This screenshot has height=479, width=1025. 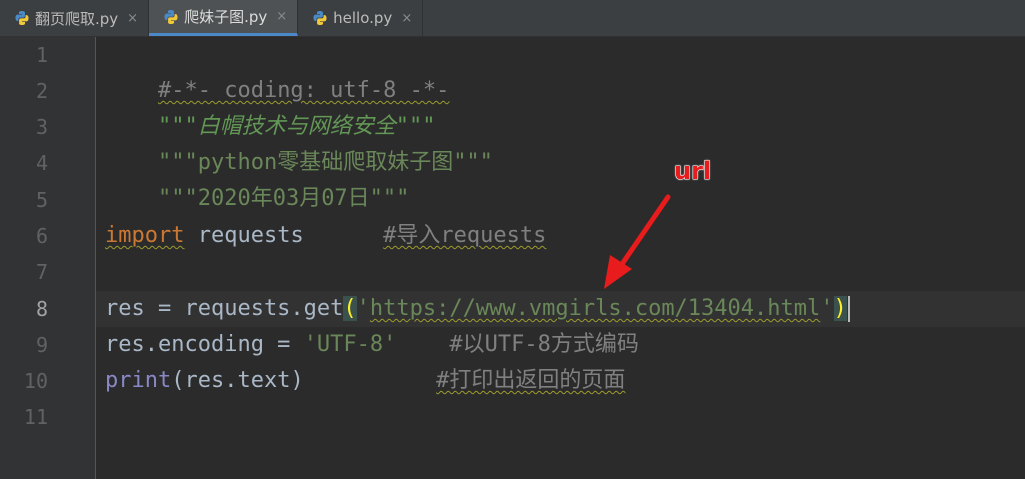 What do you see at coordinates (422, 344) in the screenshot?
I see `spacing` at bounding box center [422, 344].